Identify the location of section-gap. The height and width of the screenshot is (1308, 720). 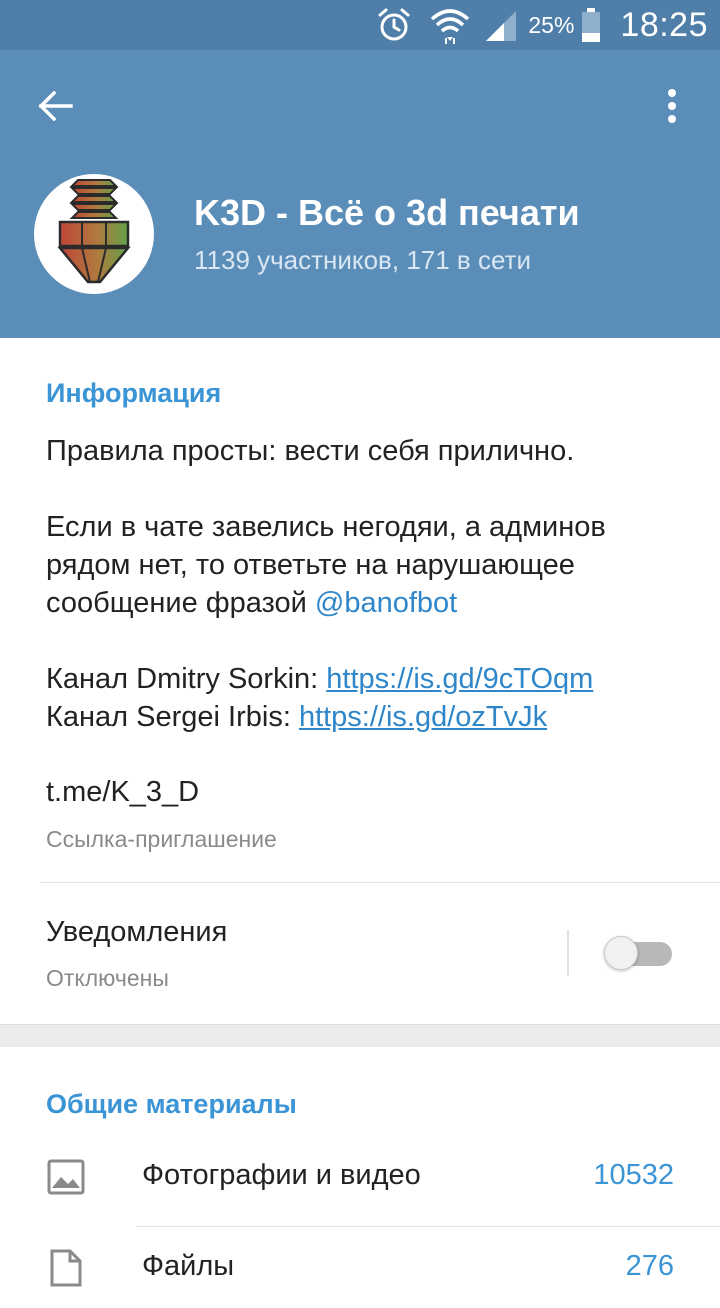
(360, 1035).